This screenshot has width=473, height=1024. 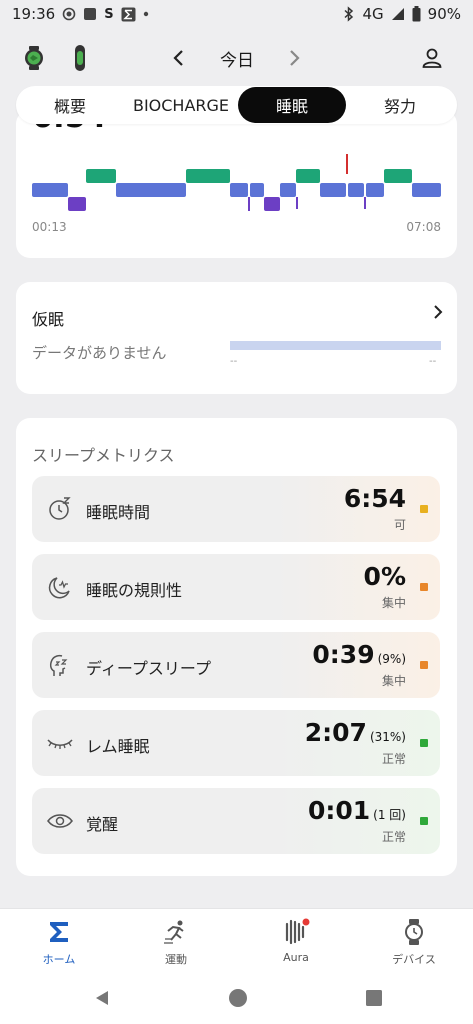 What do you see at coordinates (60, 509) in the screenshot?
I see `clock-sleep-icon` at bounding box center [60, 509].